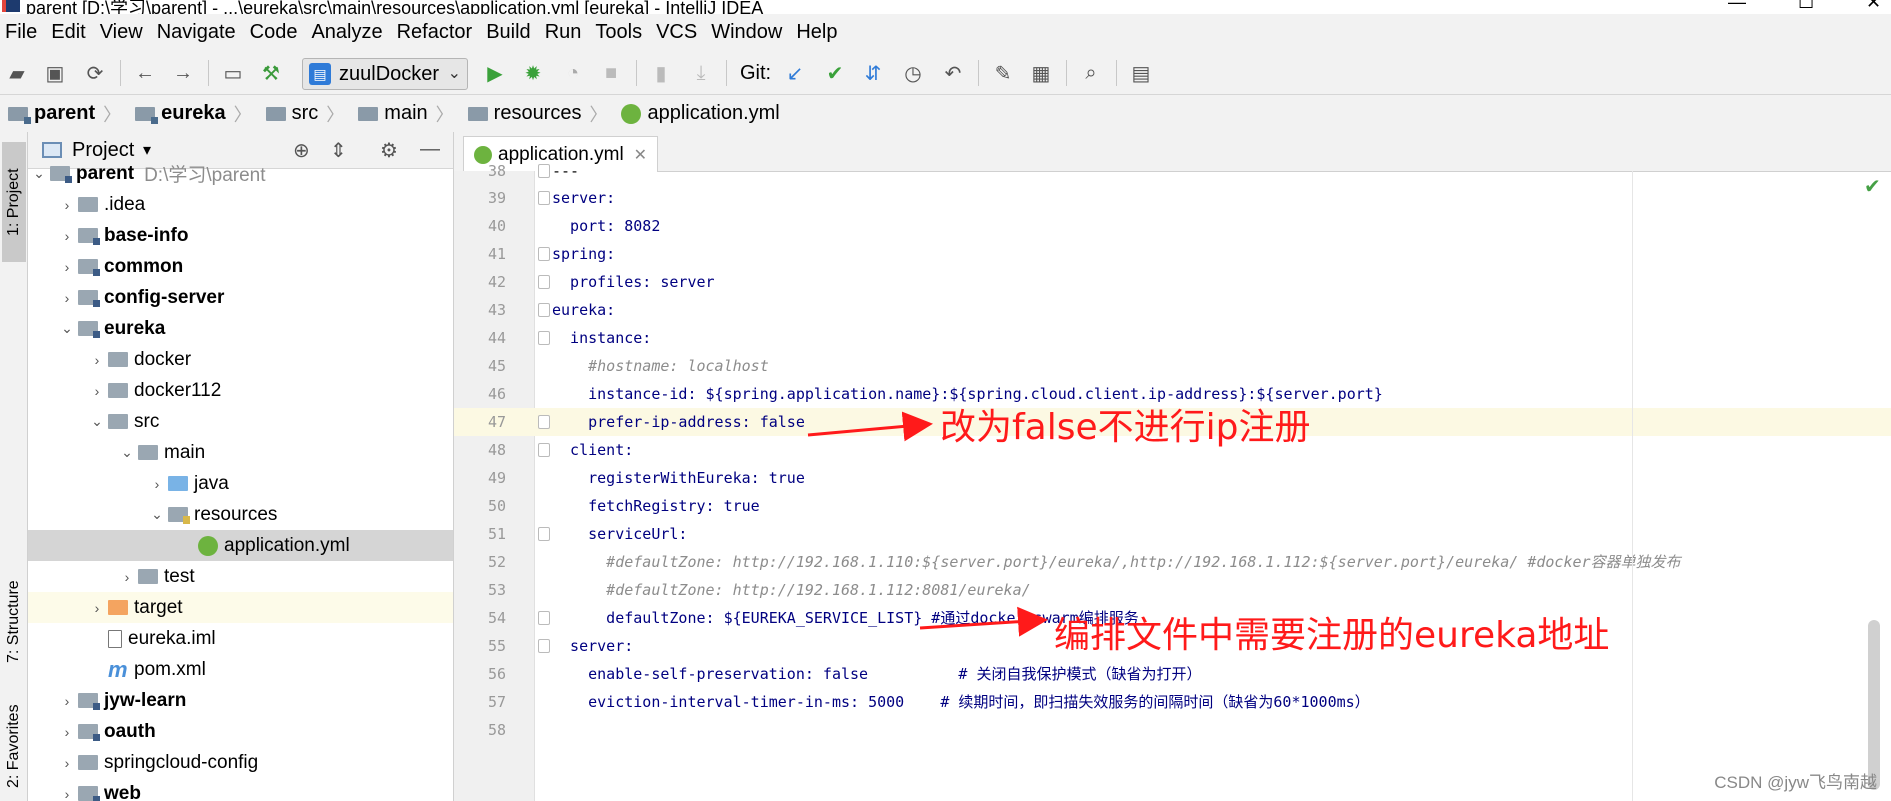  What do you see at coordinates (240, 762) in the screenshot?
I see `tree-item-springcloud-config: › springcloud-config` at bounding box center [240, 762].